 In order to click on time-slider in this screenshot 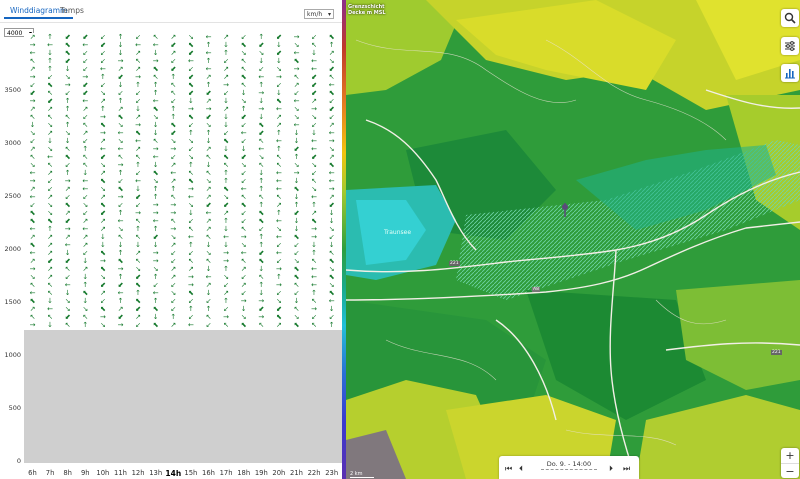, I will do `click(569, 470)`.